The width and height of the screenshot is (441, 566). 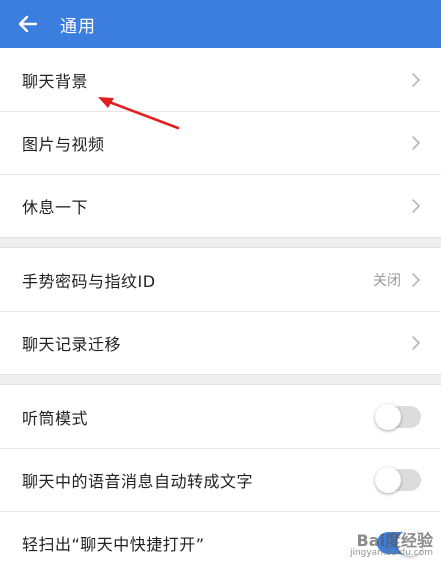 What do you see at coordinates (72, 344) in the screenshot?
I see `settings-row-label: 聊天记录迁移` at bounding box center [72, 344].